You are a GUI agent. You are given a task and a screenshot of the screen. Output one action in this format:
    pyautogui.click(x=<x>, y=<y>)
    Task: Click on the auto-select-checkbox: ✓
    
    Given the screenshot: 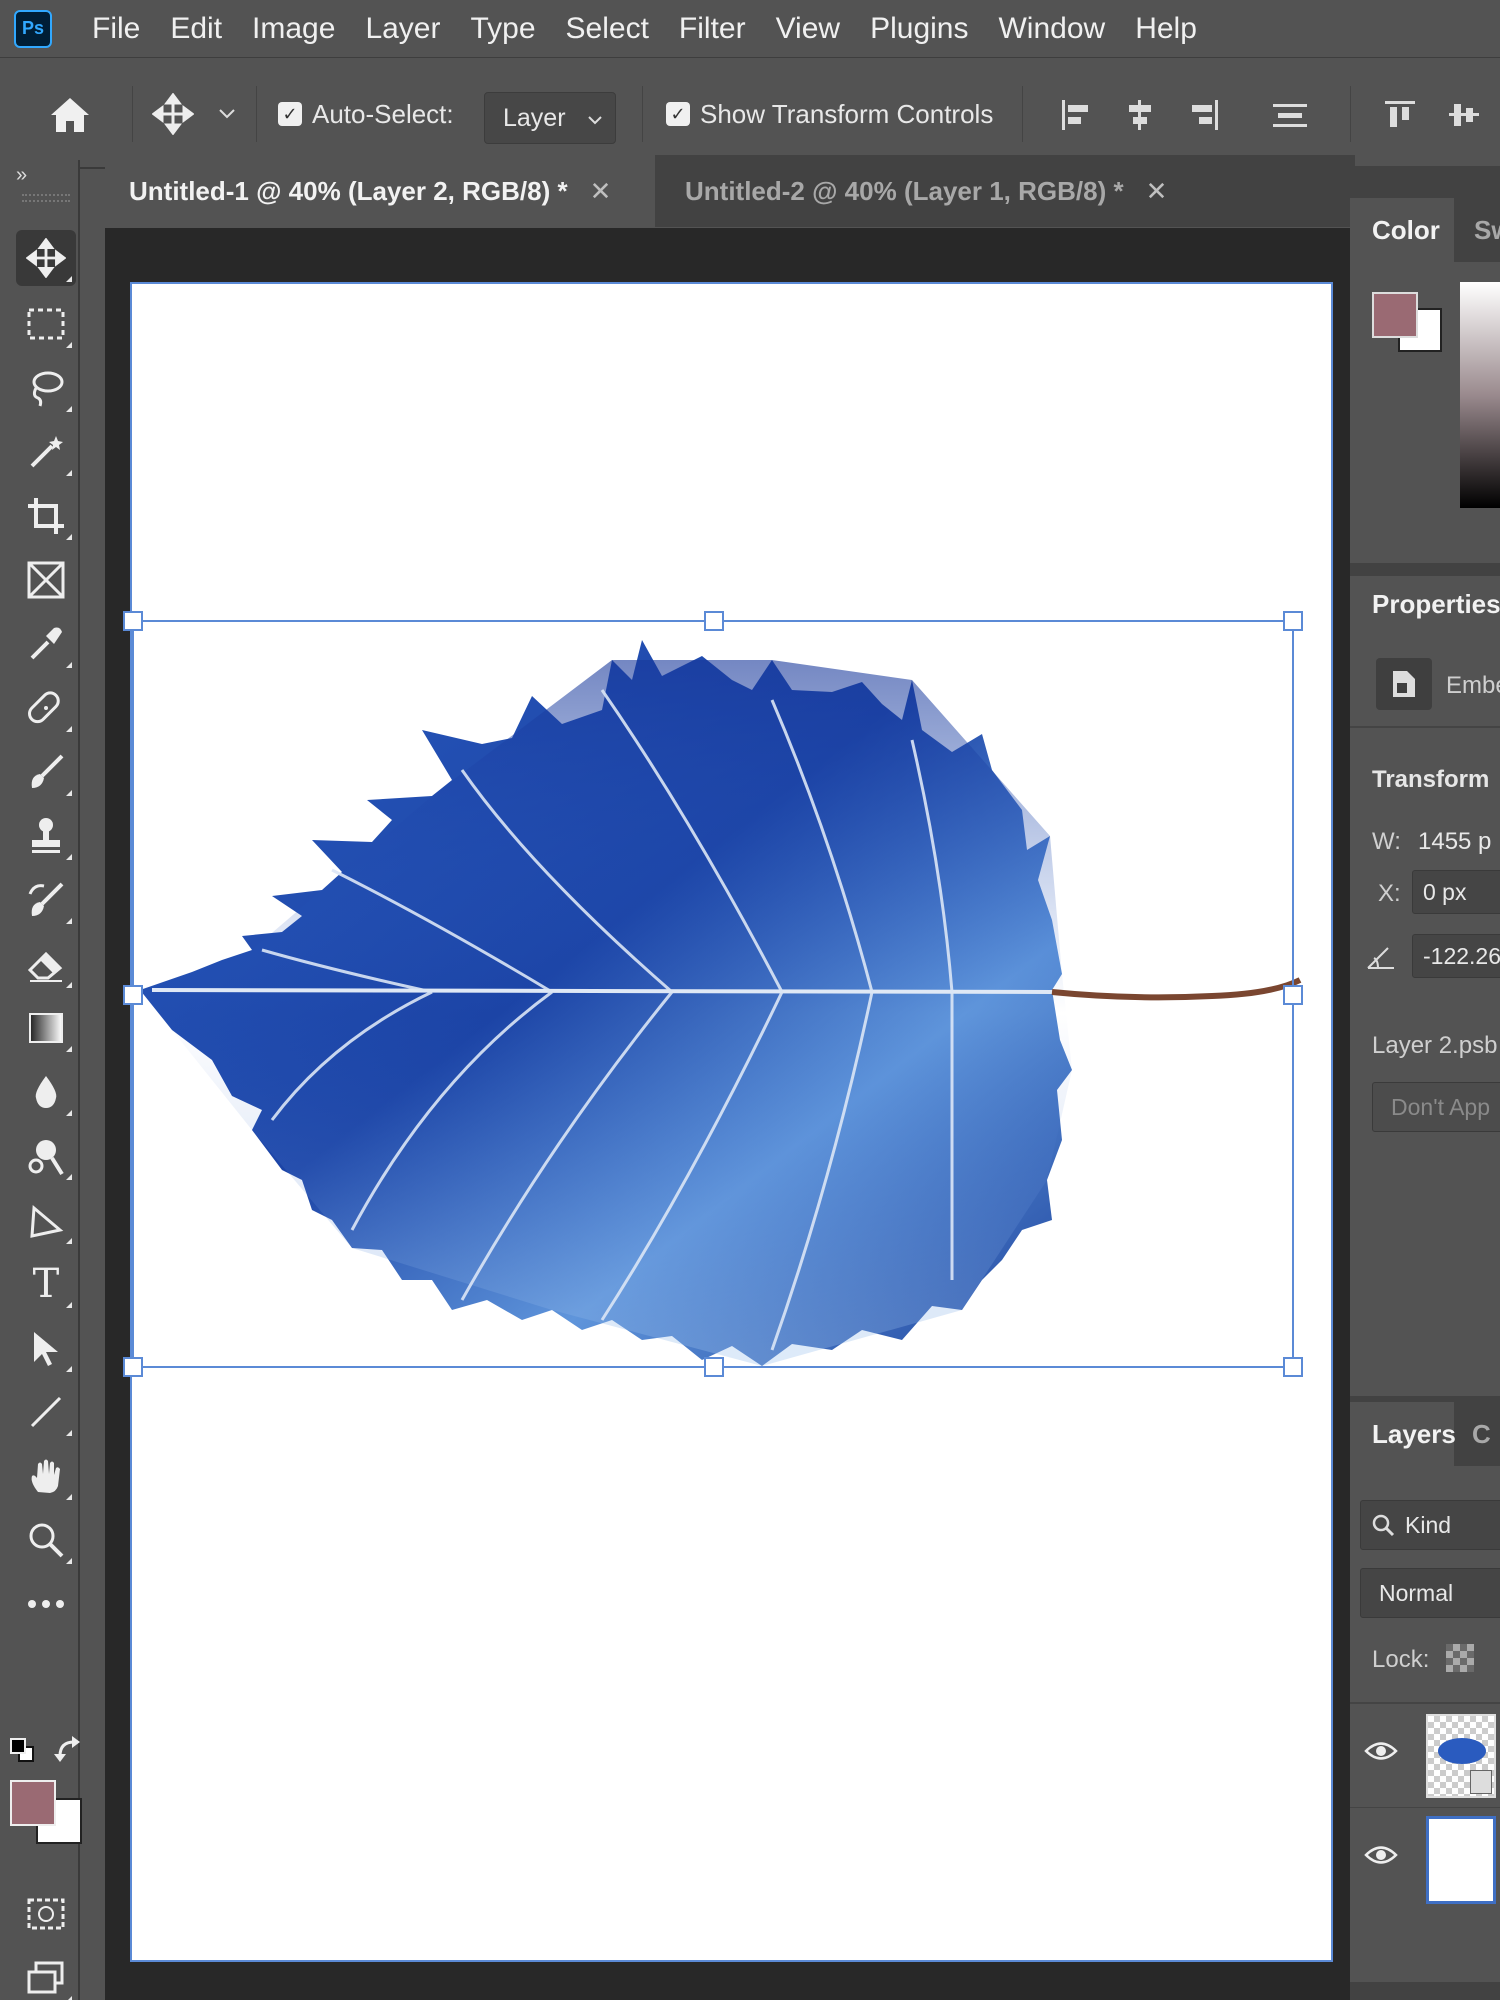 What is the action you would take?
    pyautogui.click(x=290, y=114)
    